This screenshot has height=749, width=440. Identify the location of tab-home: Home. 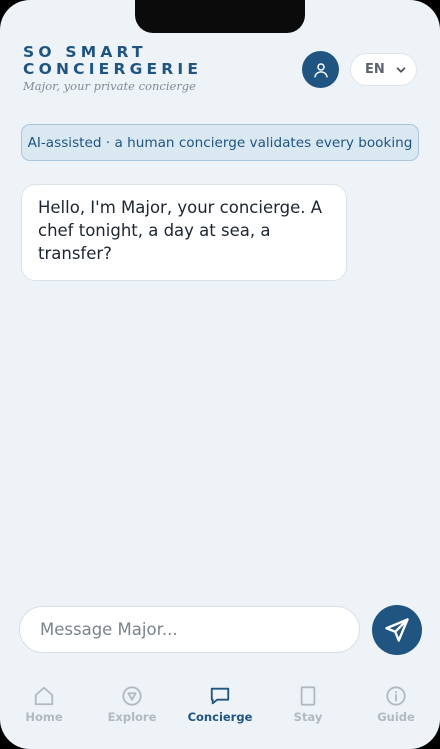
(44, 705).